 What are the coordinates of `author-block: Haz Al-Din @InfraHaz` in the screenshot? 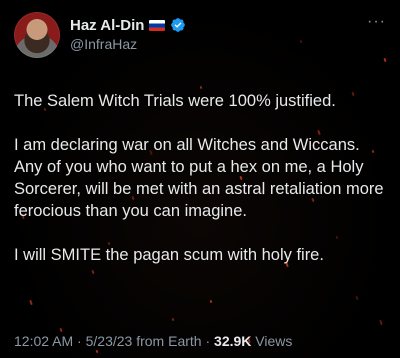 It's located at (128, 33).